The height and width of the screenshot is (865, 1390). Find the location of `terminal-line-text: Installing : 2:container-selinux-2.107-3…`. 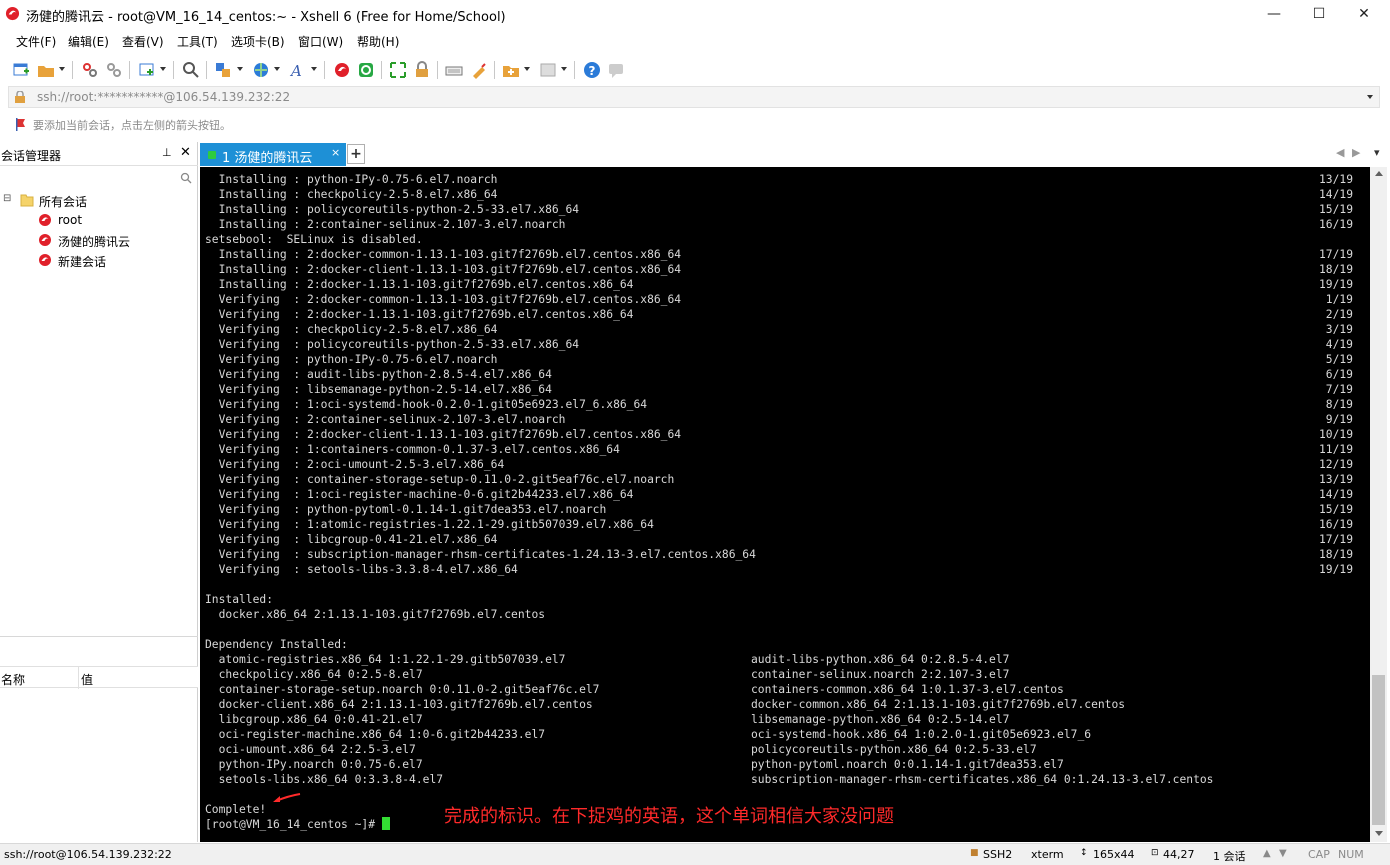

terminal-line-text: Installing : 2:container-selinux-2.107-3… is located at coordinates (385, 224).